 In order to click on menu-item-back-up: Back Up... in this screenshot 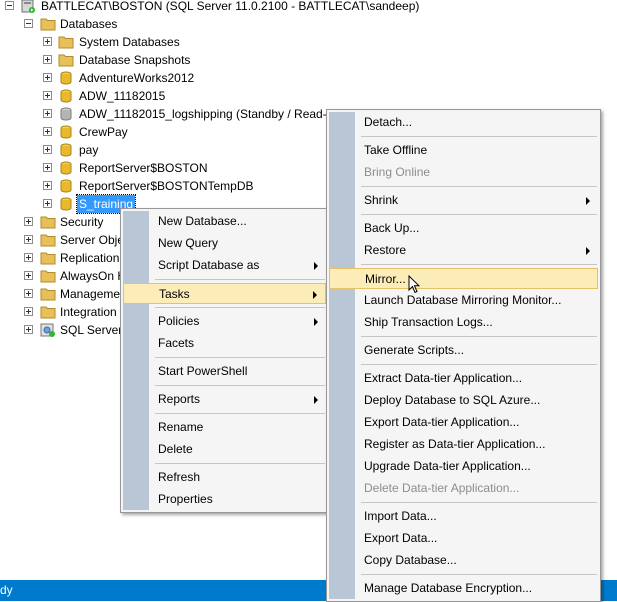, I will do `click(463, 228)`.